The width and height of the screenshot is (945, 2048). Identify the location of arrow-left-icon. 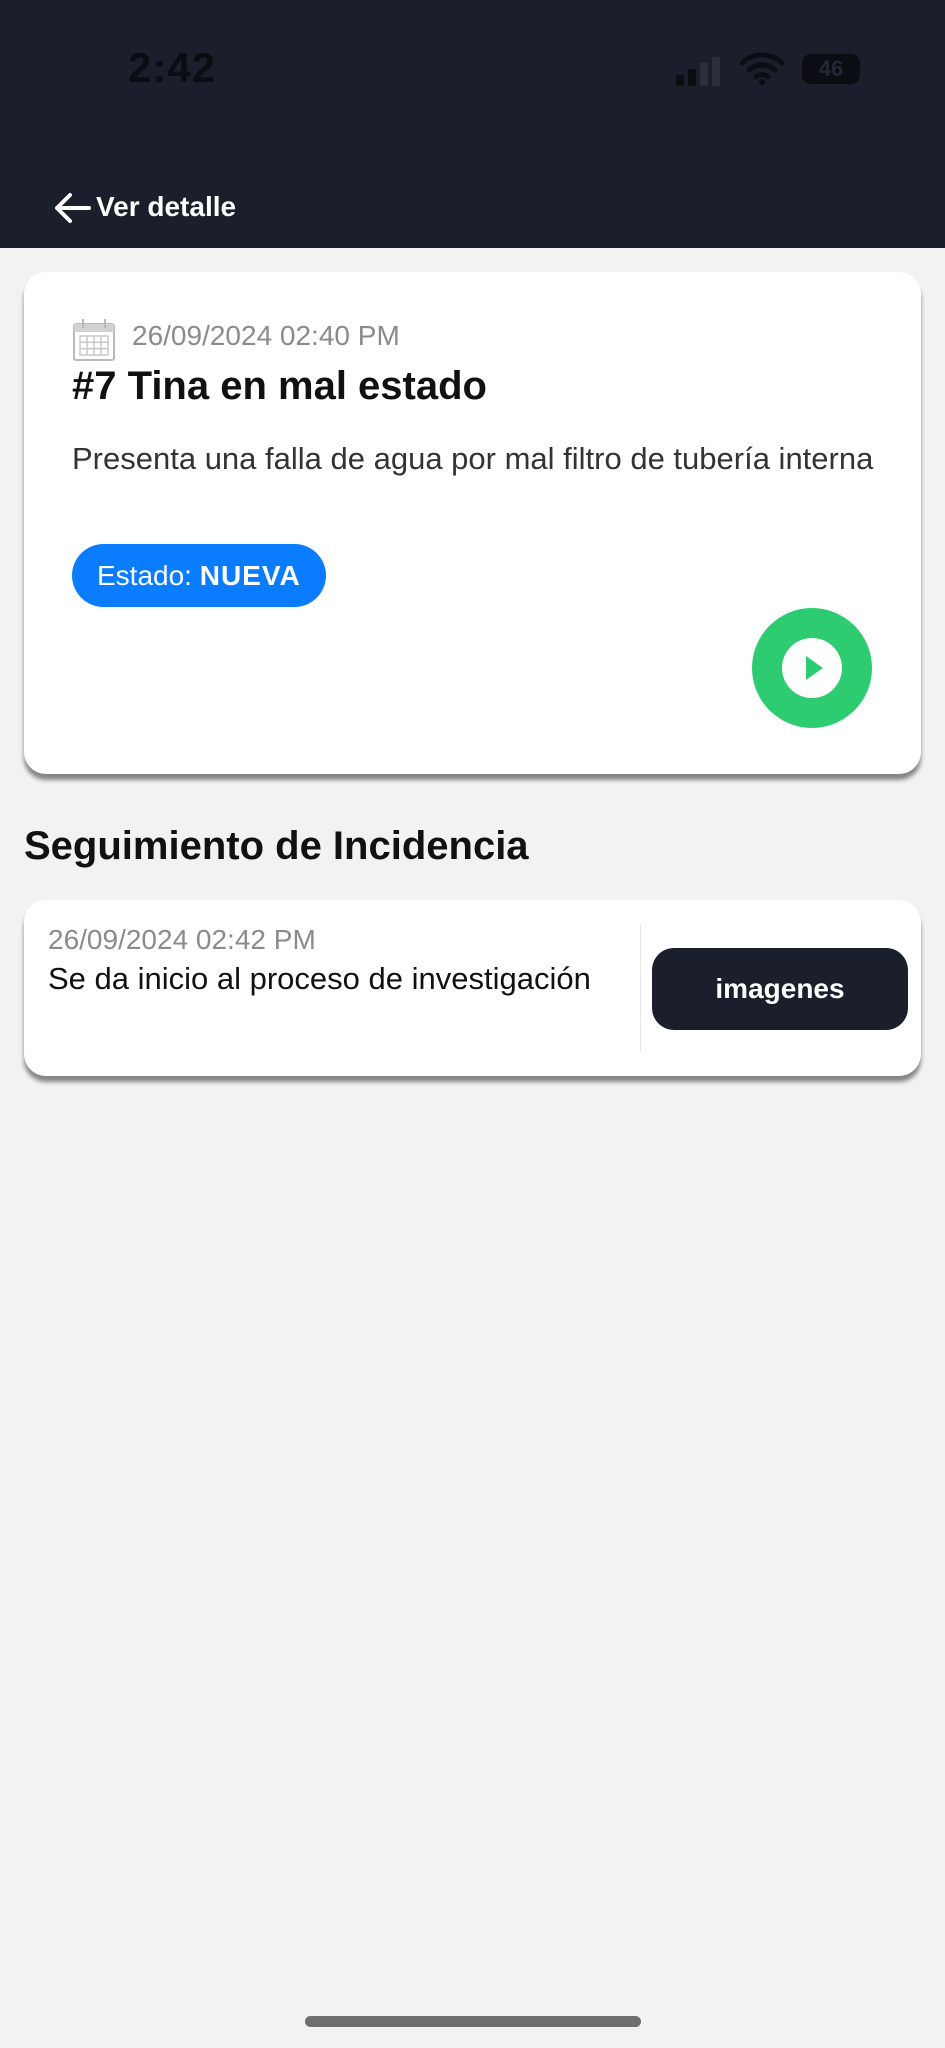
(72, 208).